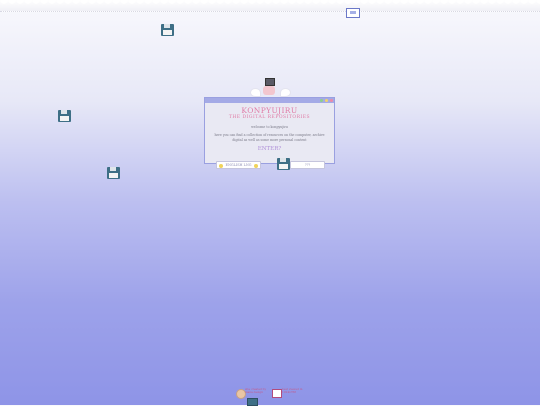 The image size is (540, 406). I want to click on browser-badge-icon, so click(277, 393).